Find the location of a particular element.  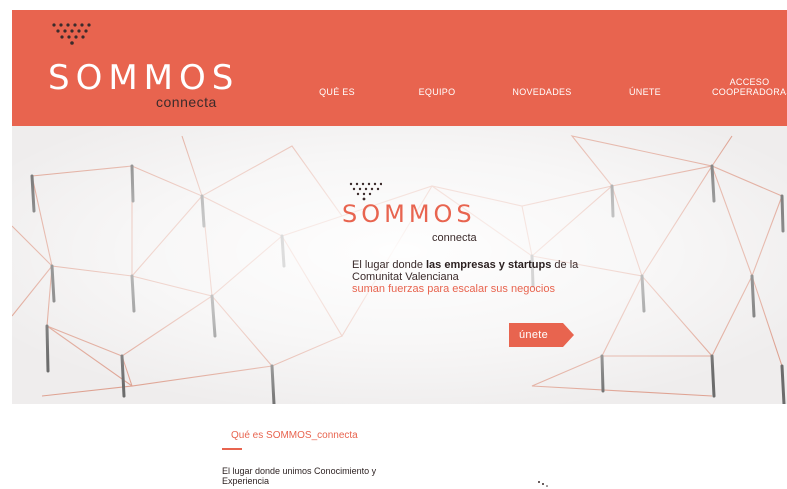

hero-logo: SOMMOS connecta is located at coordinates (417, 214).